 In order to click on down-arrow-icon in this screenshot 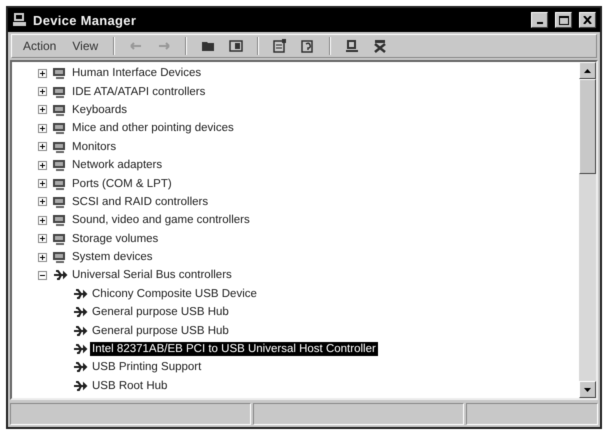, I will do `click(587, 390)`.